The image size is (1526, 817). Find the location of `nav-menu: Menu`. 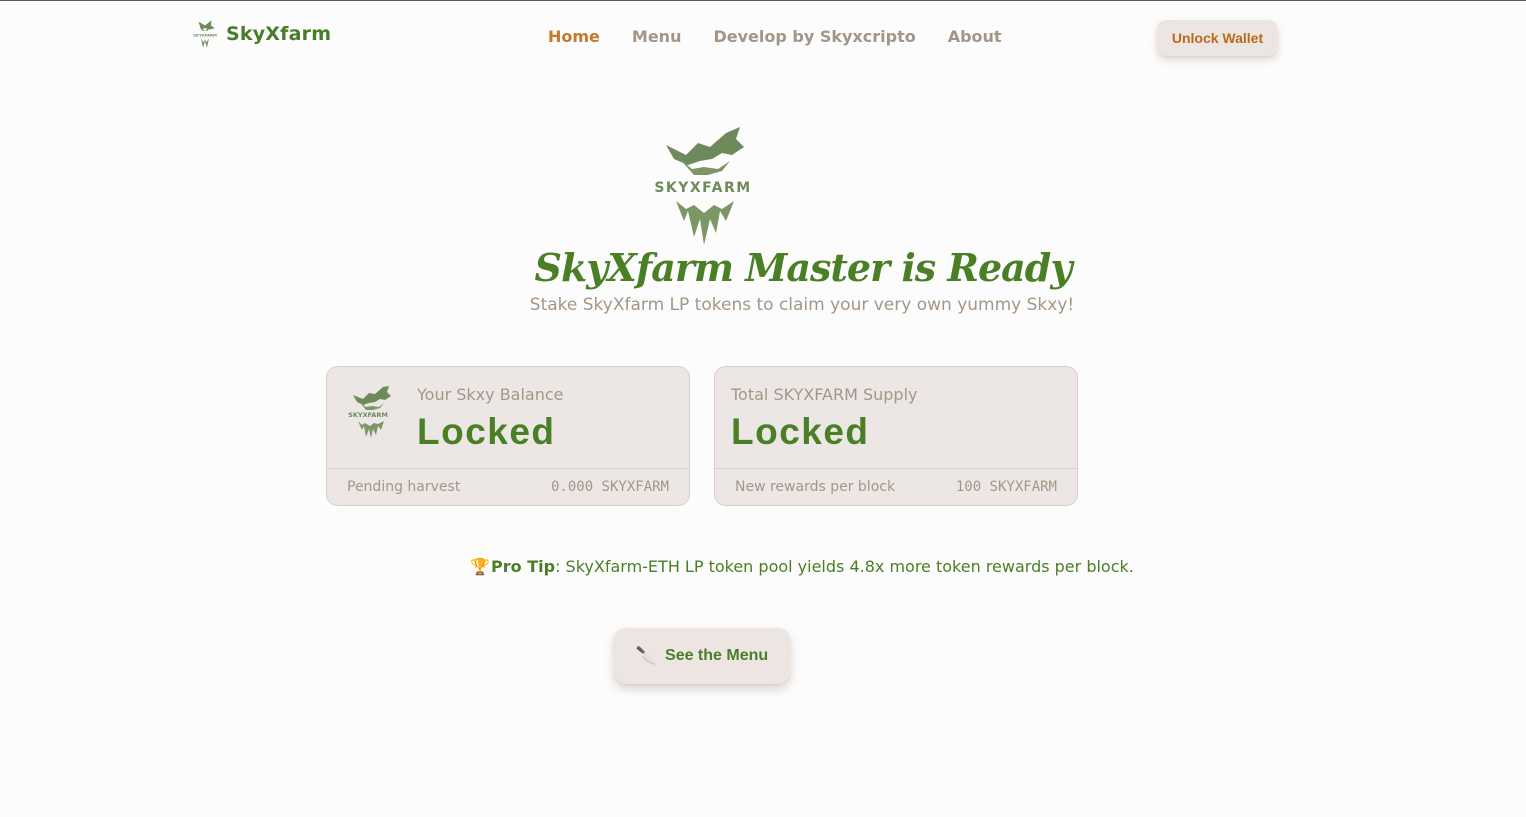

nav-menu: Menu is located at coordinates (657, 36).